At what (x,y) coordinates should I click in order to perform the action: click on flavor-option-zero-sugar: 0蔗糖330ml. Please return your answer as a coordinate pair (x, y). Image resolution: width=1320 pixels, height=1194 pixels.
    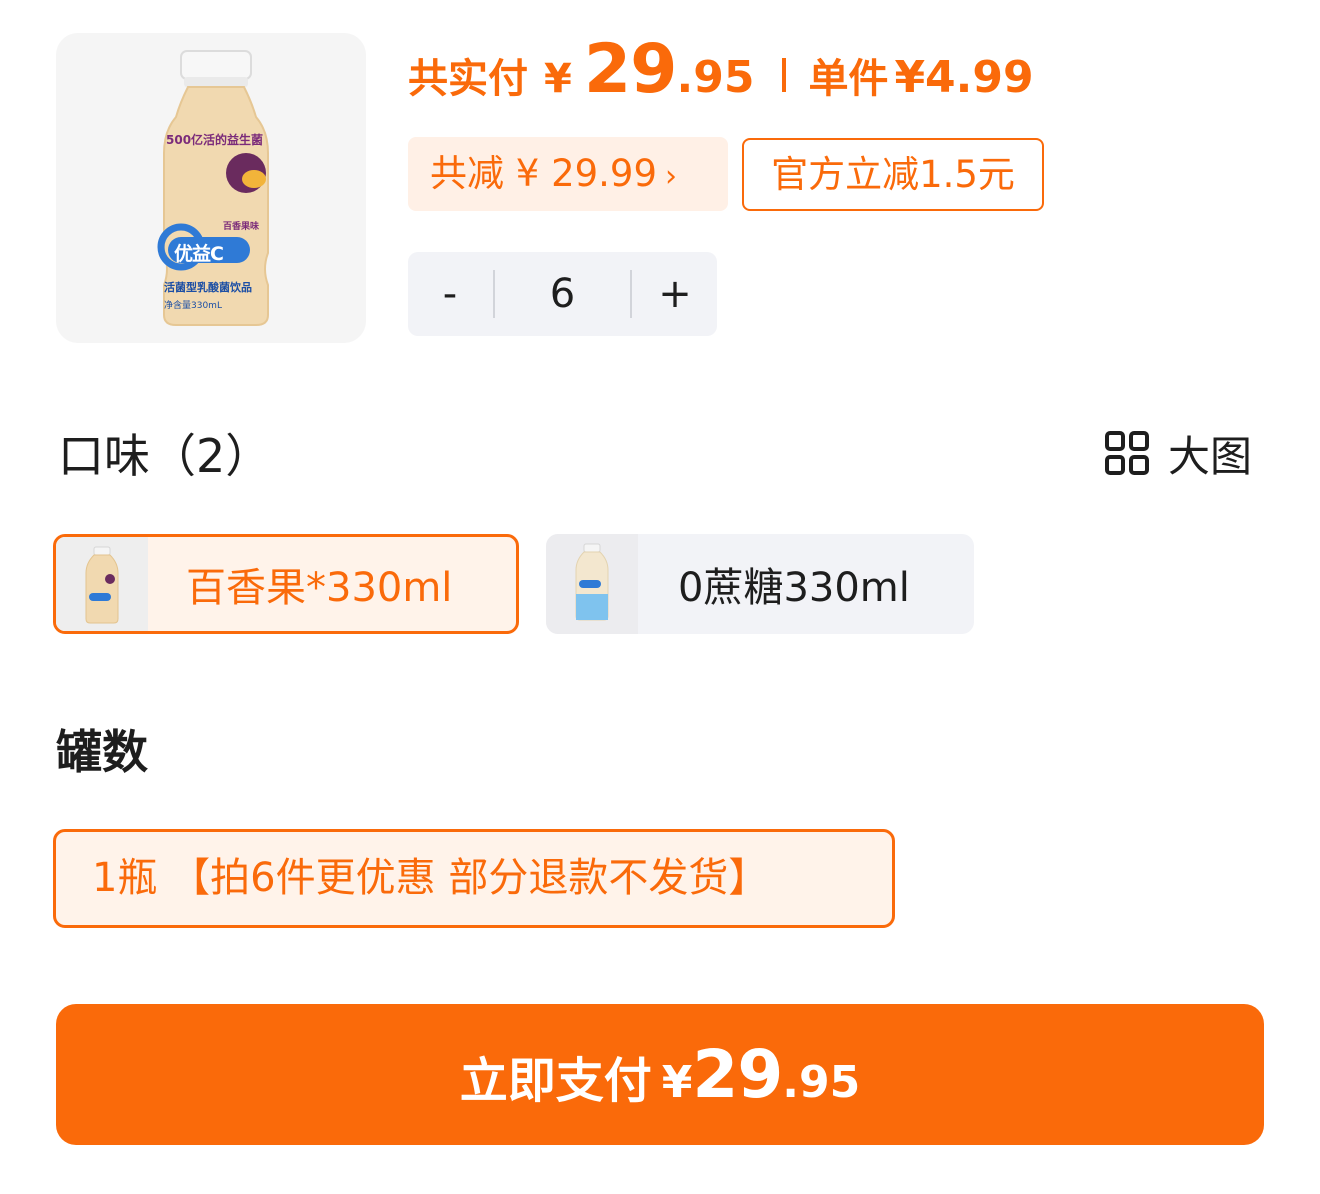
    Looking at the image, I should click on (760, 584).